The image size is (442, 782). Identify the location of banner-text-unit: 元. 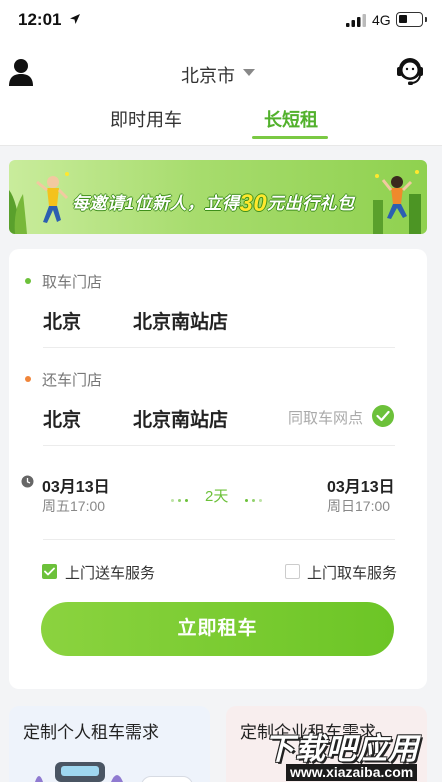
(276, 203).